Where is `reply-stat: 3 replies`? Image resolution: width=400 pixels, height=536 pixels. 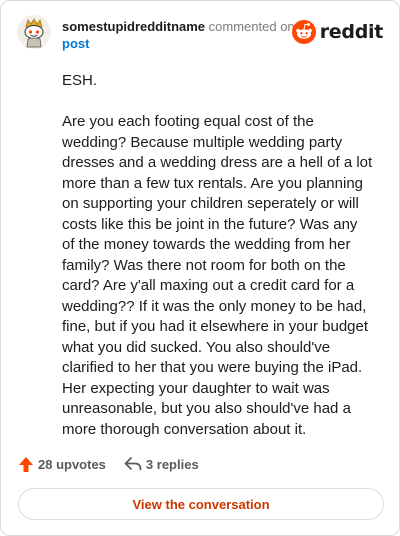
reply-stat: 3 replies is located at coordinates (161, 464).